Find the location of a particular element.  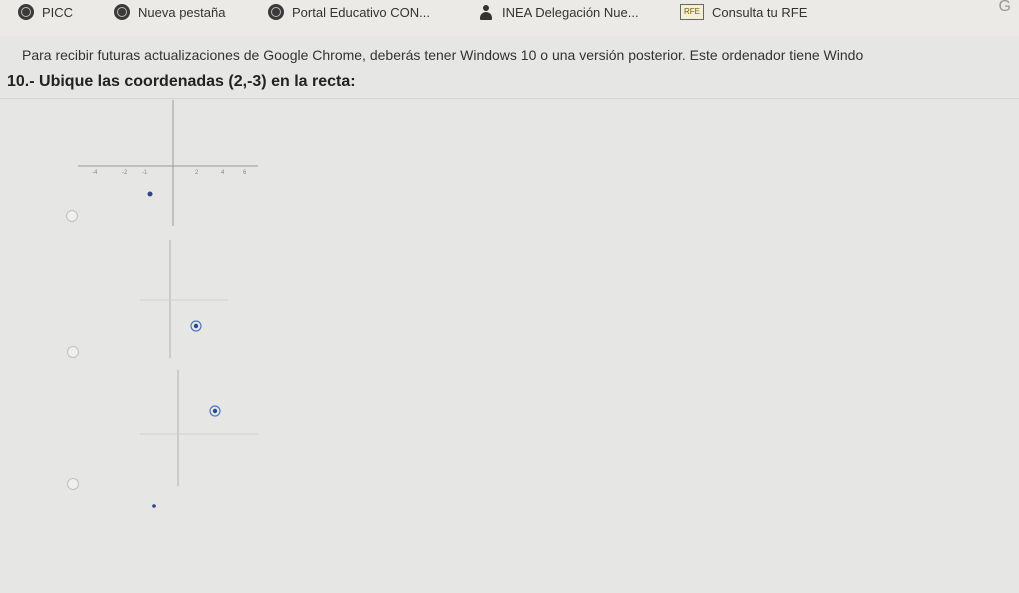

option-c-graph is located at coordinates (200, 480).